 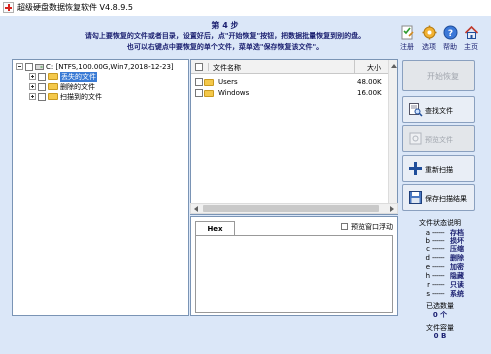 I want to click on legend-item: r ------ 只读, so click(x=445, y=285).